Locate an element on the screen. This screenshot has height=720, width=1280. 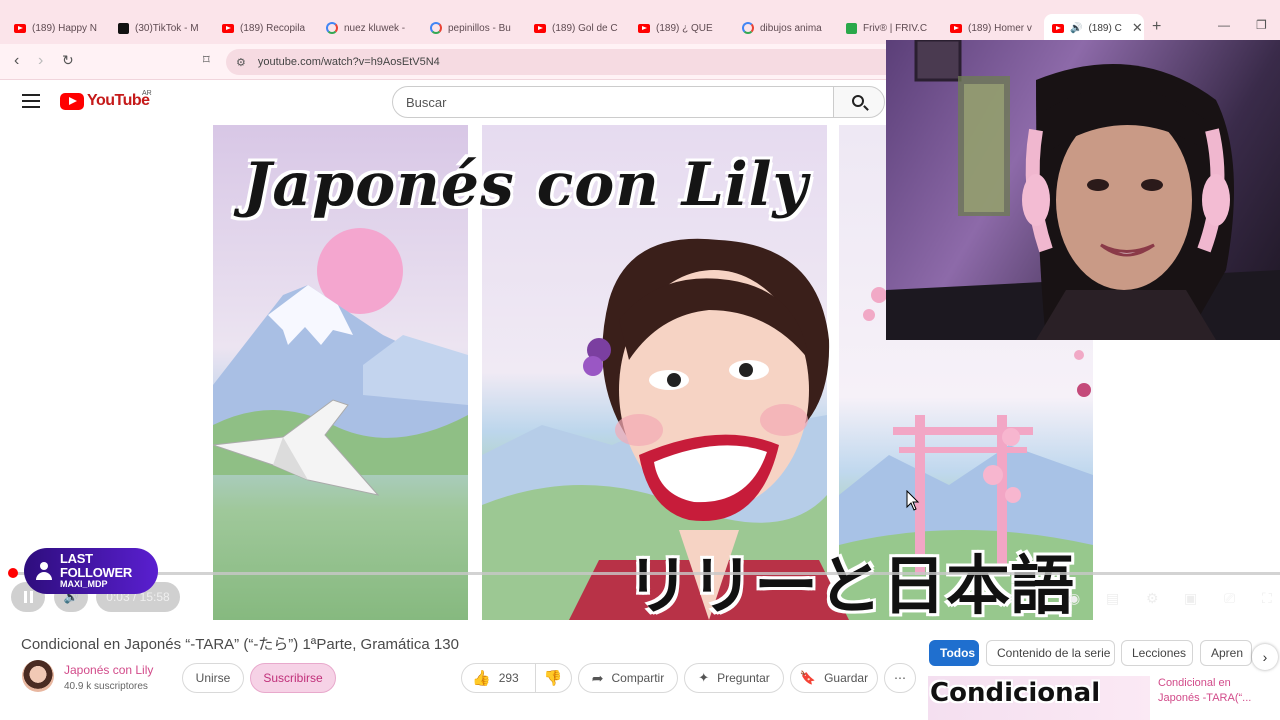
tab-label: pepinillos - Bu is located at coordinates (479, 28).